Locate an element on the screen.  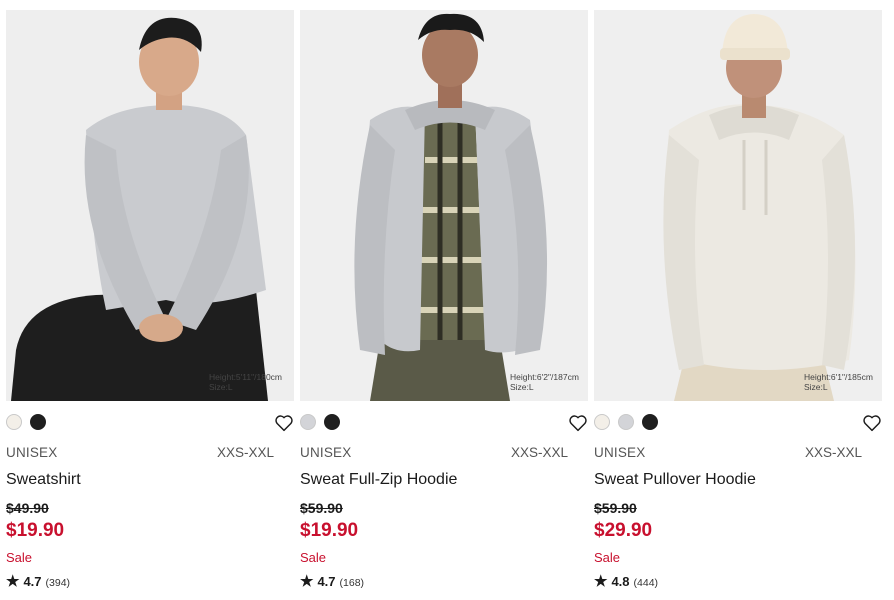
product-name: Sweat Full-Zip Hoodie is located at coordinates (378, 480).